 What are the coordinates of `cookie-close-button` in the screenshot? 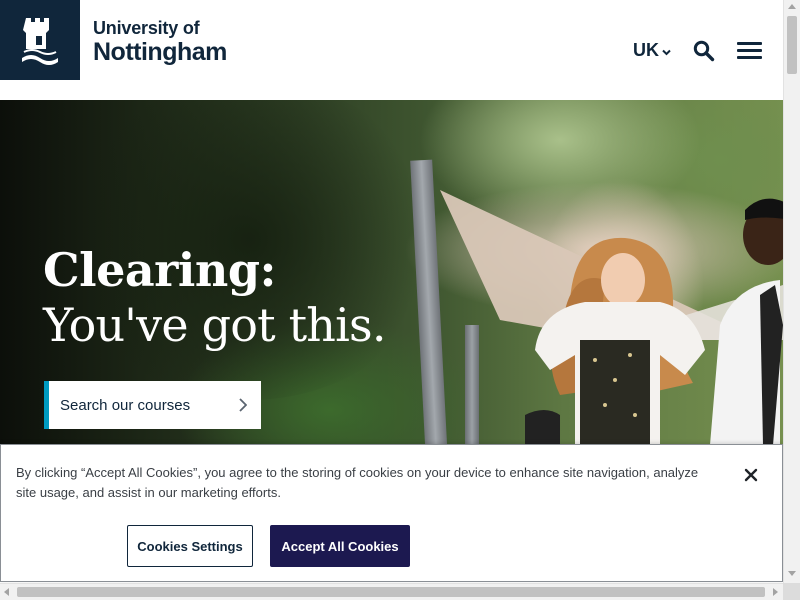 It's located at (751, 475).